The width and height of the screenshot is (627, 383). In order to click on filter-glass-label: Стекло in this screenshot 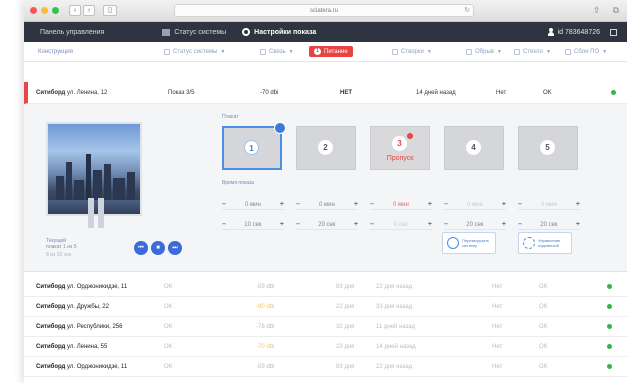, I will do `click(533, 51)`.